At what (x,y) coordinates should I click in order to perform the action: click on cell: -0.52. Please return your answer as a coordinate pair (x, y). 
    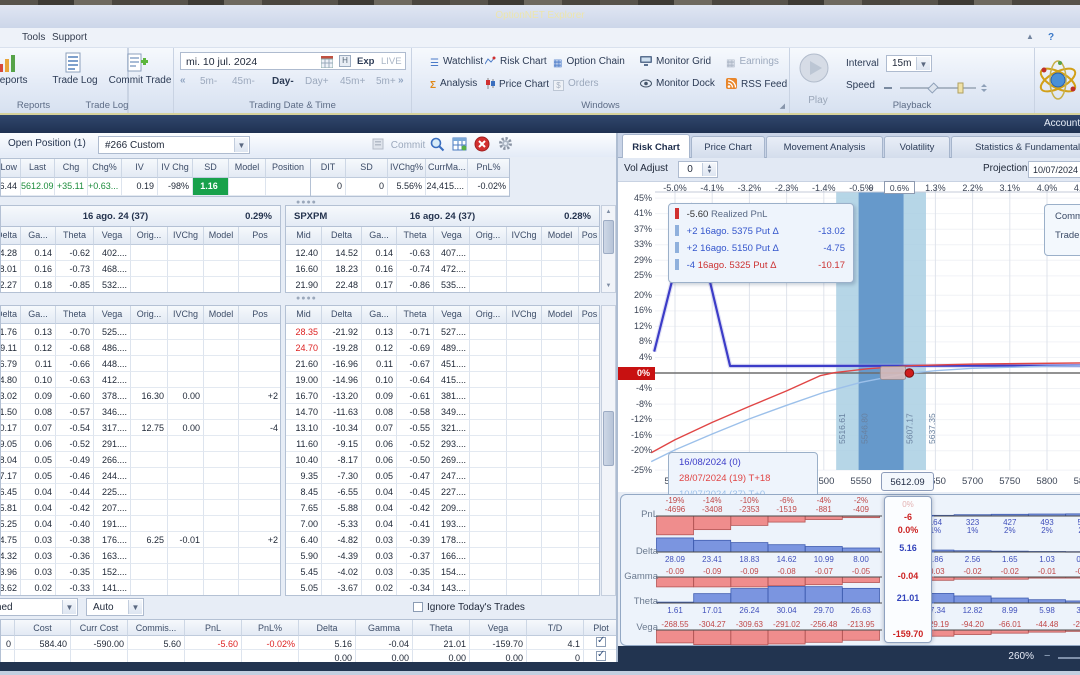
    Looking at the image, I should click on (415, 444).